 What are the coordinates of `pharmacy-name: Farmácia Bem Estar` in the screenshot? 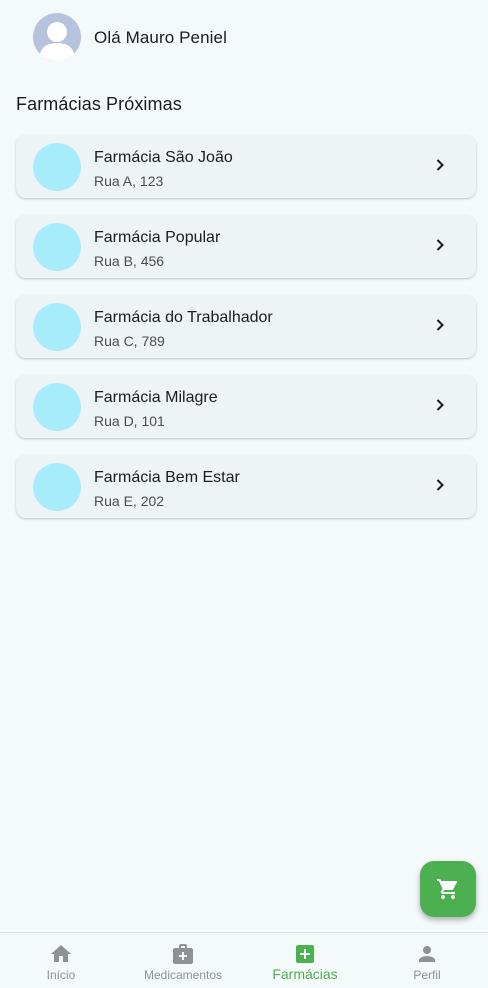 It's located at (167, 477).